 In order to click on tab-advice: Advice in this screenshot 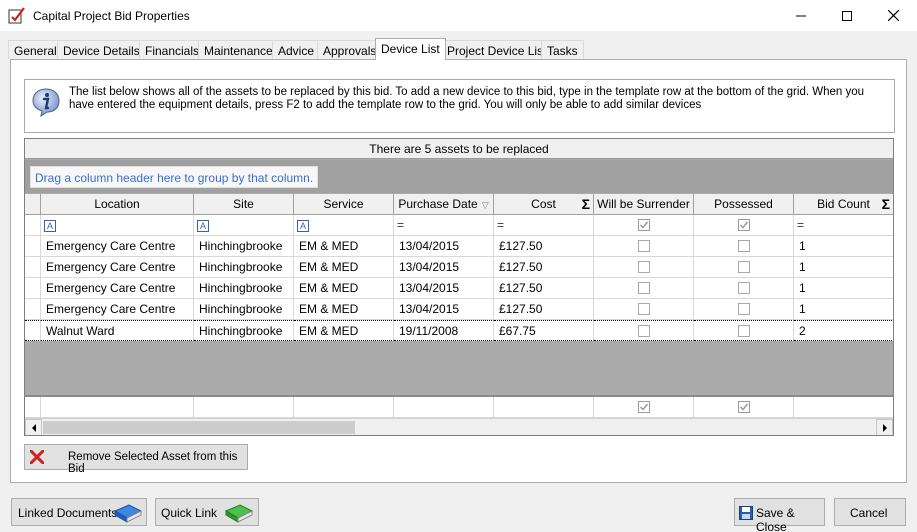, I will do `click(296, 49)`.